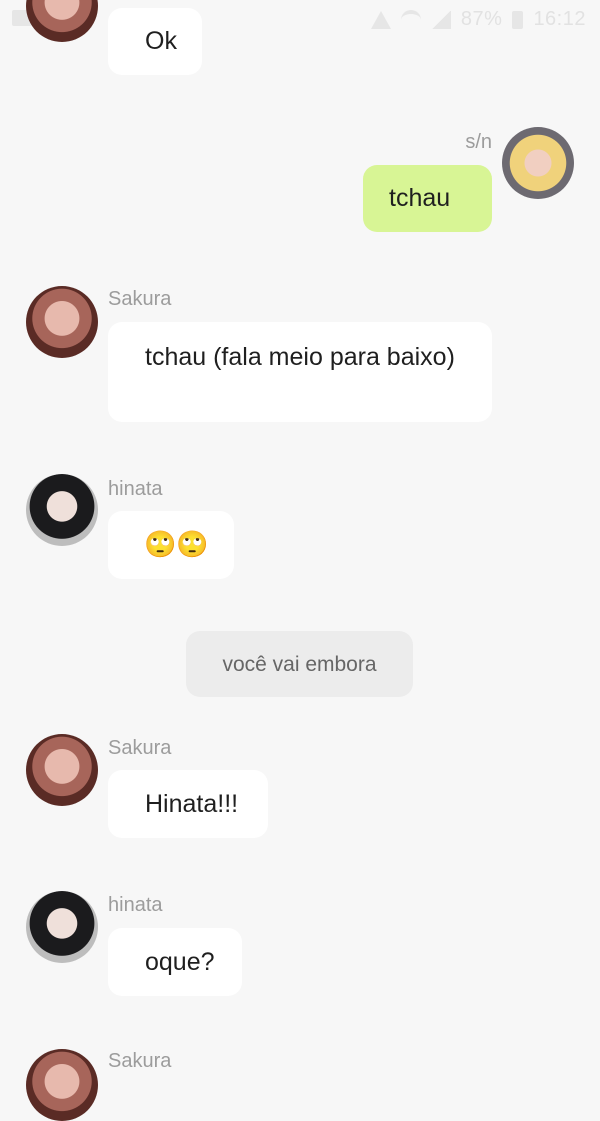  I want to click on signal-icon, so click(440, 19).